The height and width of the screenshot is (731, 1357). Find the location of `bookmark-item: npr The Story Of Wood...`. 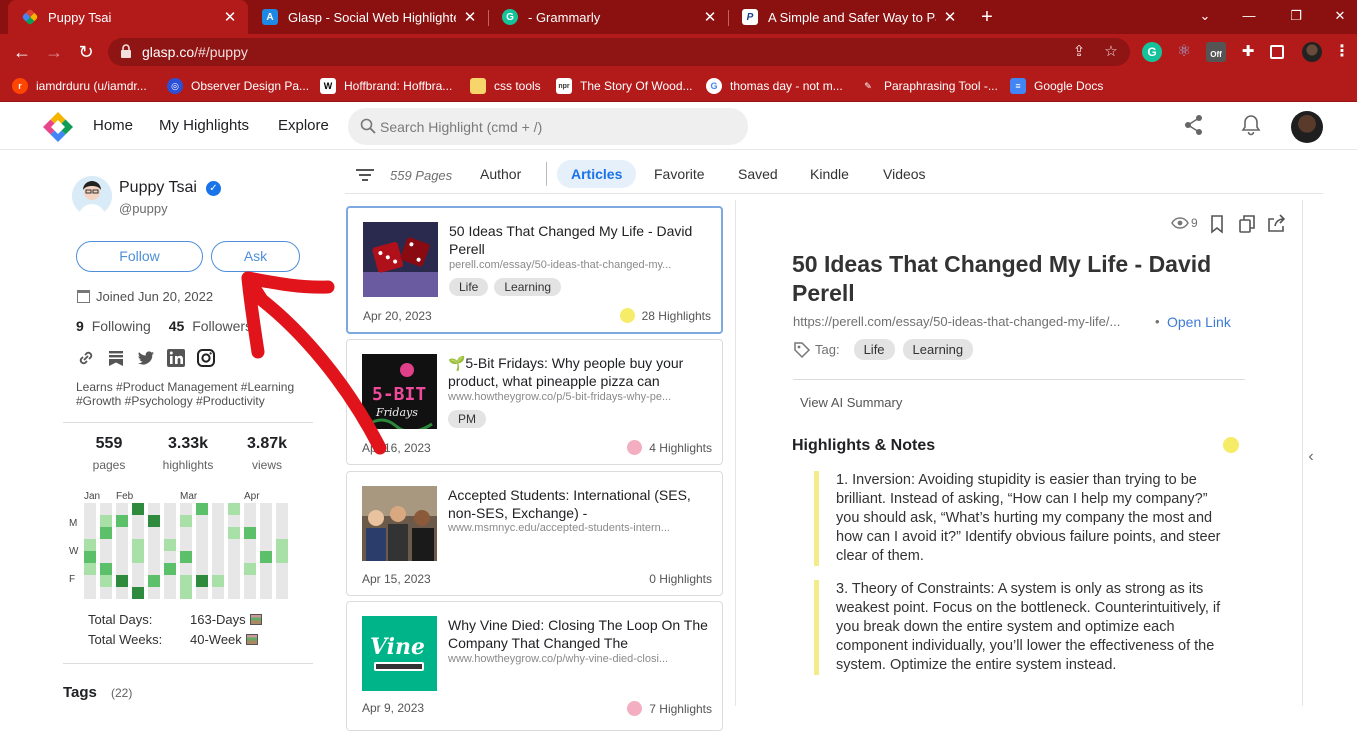

bookmark-item: npr The Story Of Wood... is located at coordinates (624, 86).